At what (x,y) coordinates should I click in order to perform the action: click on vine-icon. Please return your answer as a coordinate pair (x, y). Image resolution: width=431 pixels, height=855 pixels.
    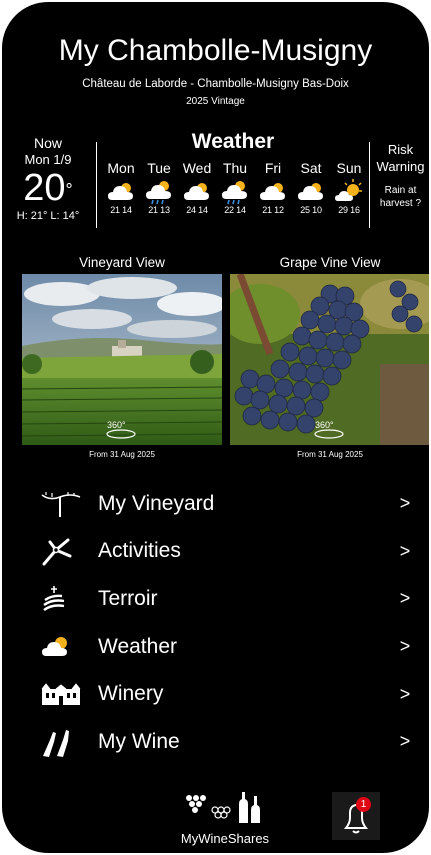
    Looking at the image, I should click on (69, 504).